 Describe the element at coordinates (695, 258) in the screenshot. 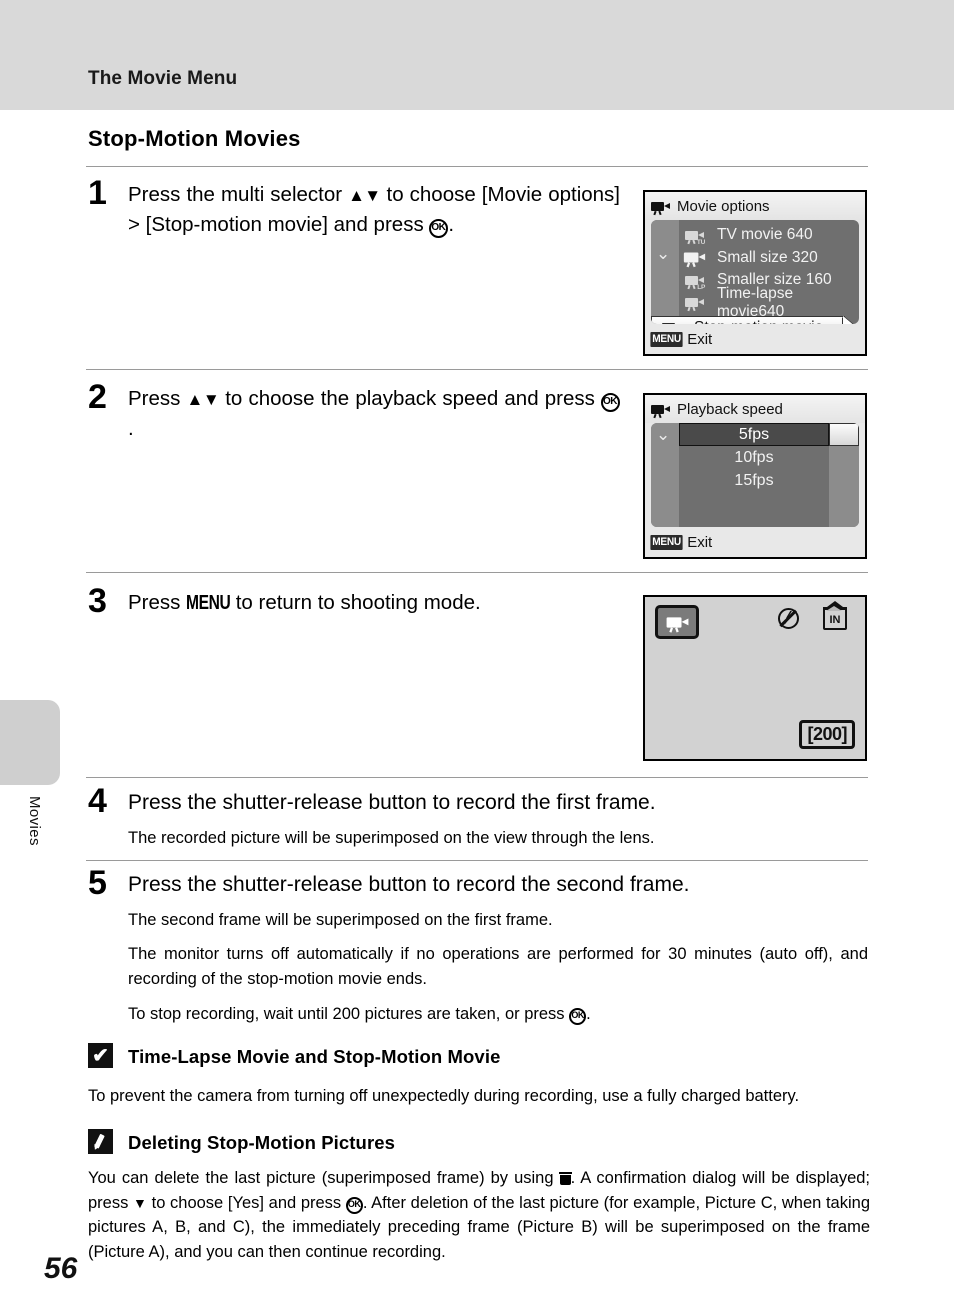

I see `small-size-movie-icon` at that location.